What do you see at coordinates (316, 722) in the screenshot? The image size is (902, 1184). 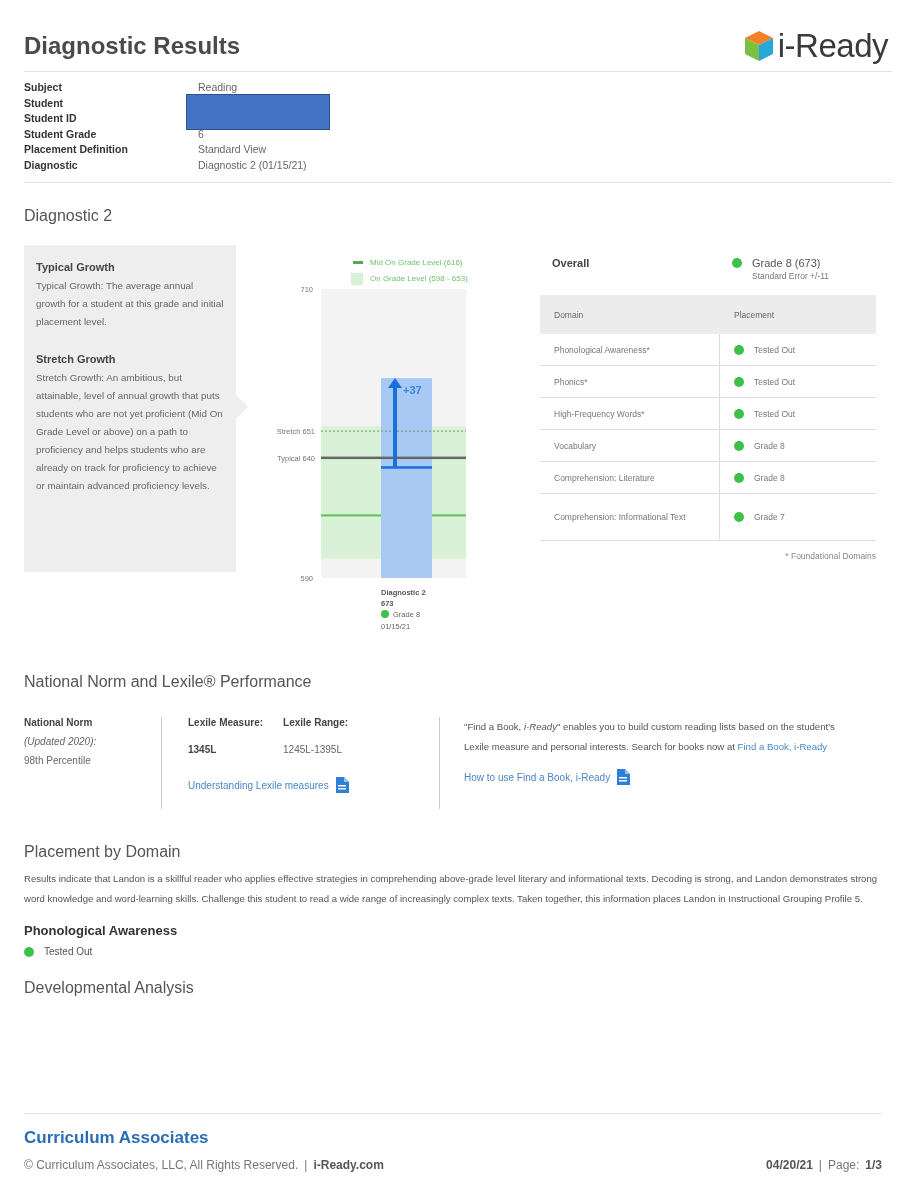 I see `lexile-range-label: Lexile Range:` at bounding box center [316, 722].